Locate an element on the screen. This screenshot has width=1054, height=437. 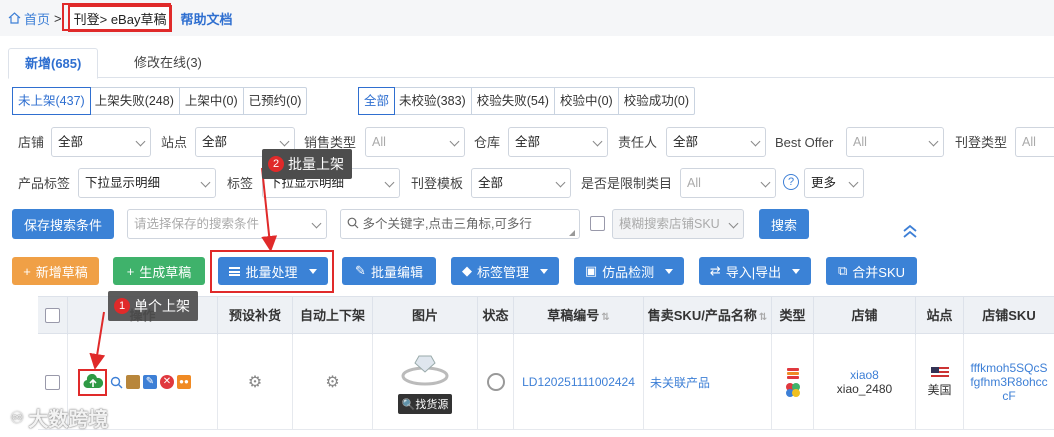
filter-check-success: 校验成功(0) is located at coordinates (656, 101).